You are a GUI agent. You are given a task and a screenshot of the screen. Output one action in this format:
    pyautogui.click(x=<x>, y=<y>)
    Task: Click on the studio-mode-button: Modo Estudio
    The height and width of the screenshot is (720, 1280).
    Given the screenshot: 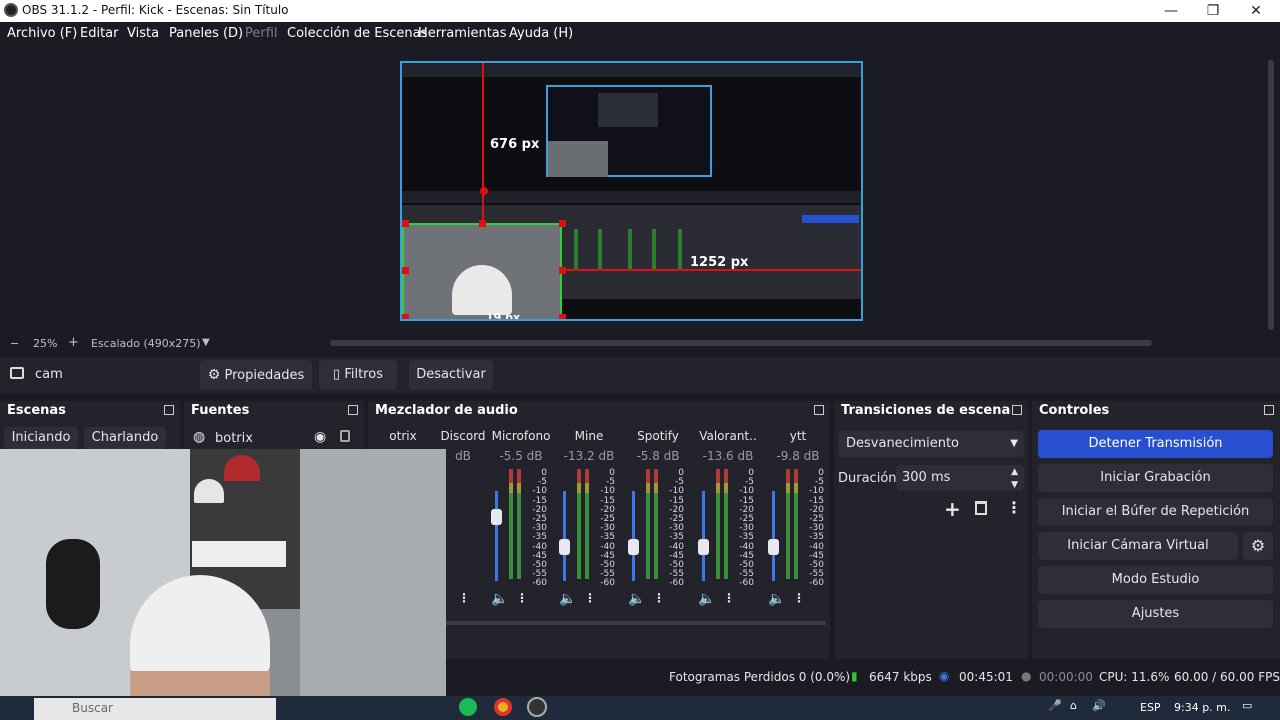 What is the action you would take?
    pyautogui.click(x=1155, y=580)
    